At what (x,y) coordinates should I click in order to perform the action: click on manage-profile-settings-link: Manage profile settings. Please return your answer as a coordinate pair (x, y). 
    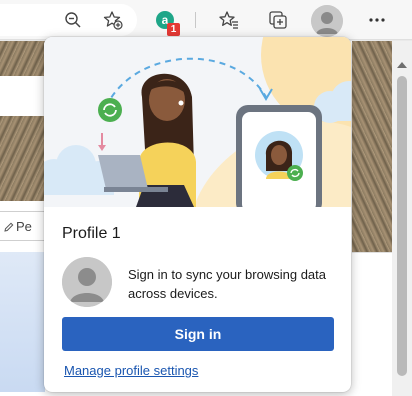
    Looking at the image, I should click on (131, 370).